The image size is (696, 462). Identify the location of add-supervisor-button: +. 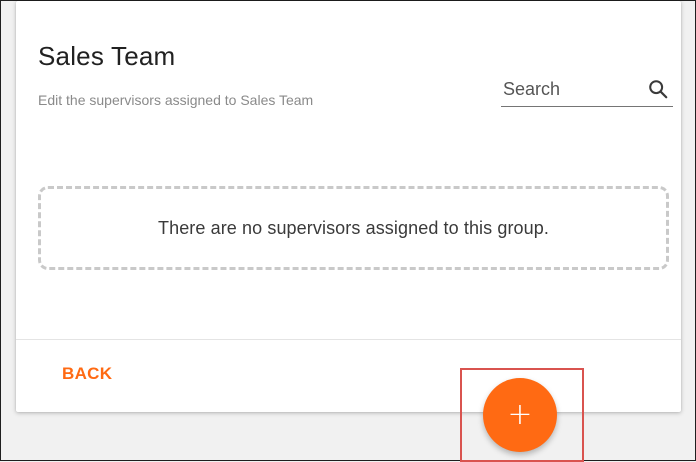
(520, 415).